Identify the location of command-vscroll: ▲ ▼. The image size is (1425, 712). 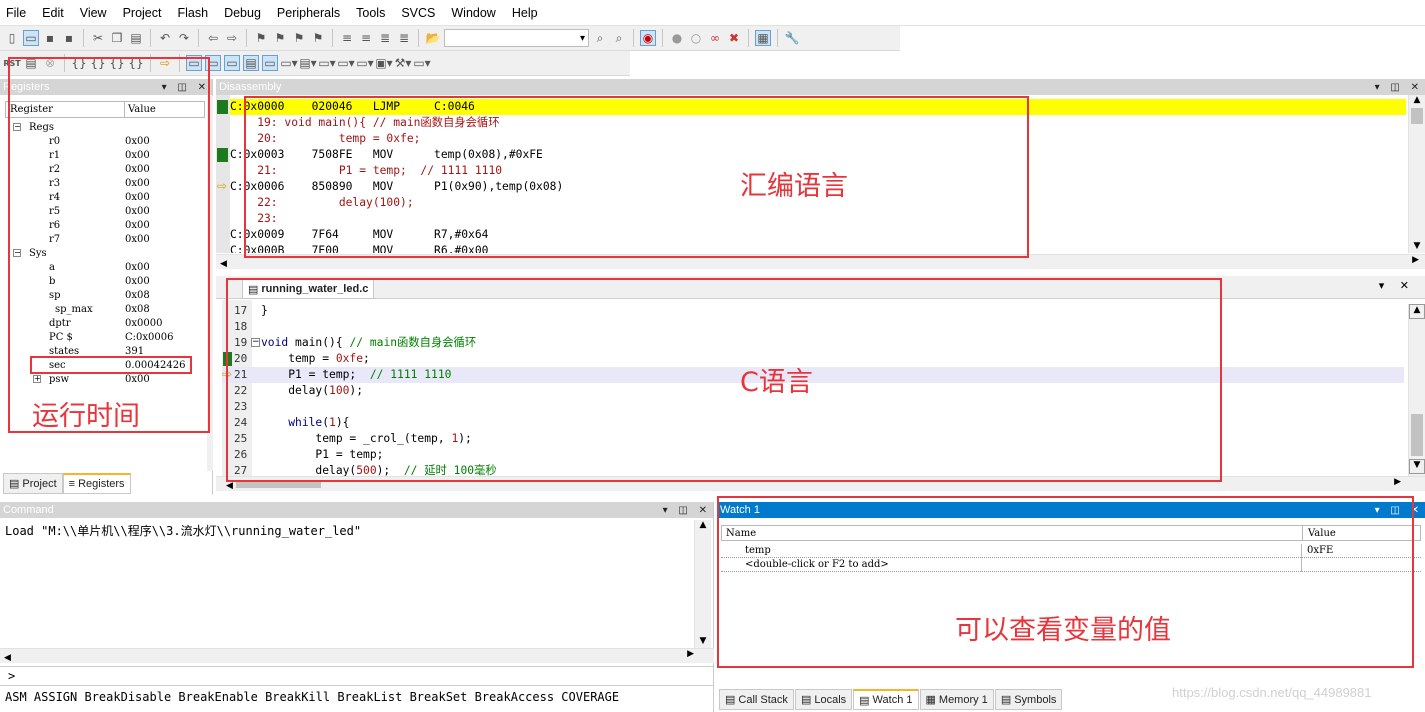
(702, 584).